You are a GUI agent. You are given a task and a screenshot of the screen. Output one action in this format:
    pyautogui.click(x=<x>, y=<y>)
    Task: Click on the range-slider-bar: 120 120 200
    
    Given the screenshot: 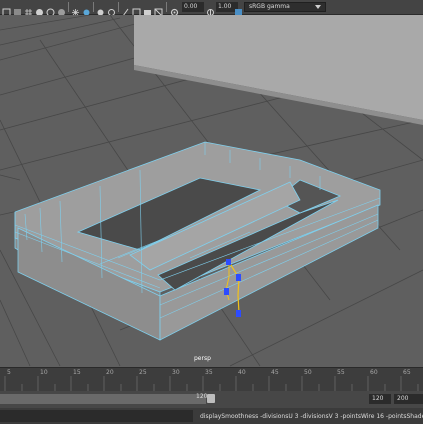 What is the action you would take?
    pyautogui.click(x=211, y=399)
    